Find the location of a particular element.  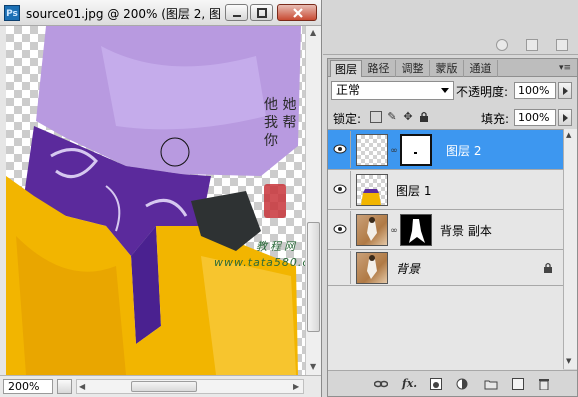

close-icon is located at coordinates (298, 13).